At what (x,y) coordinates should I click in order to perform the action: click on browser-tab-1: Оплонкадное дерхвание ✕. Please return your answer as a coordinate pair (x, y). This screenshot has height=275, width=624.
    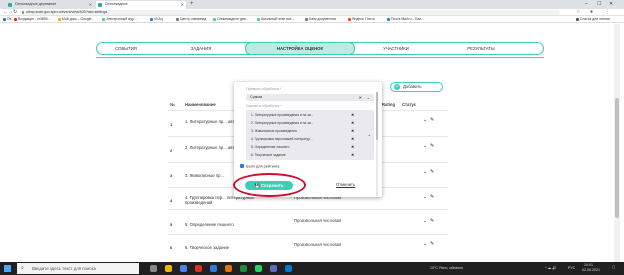
    Looking at the image, I should click on (50, 5).